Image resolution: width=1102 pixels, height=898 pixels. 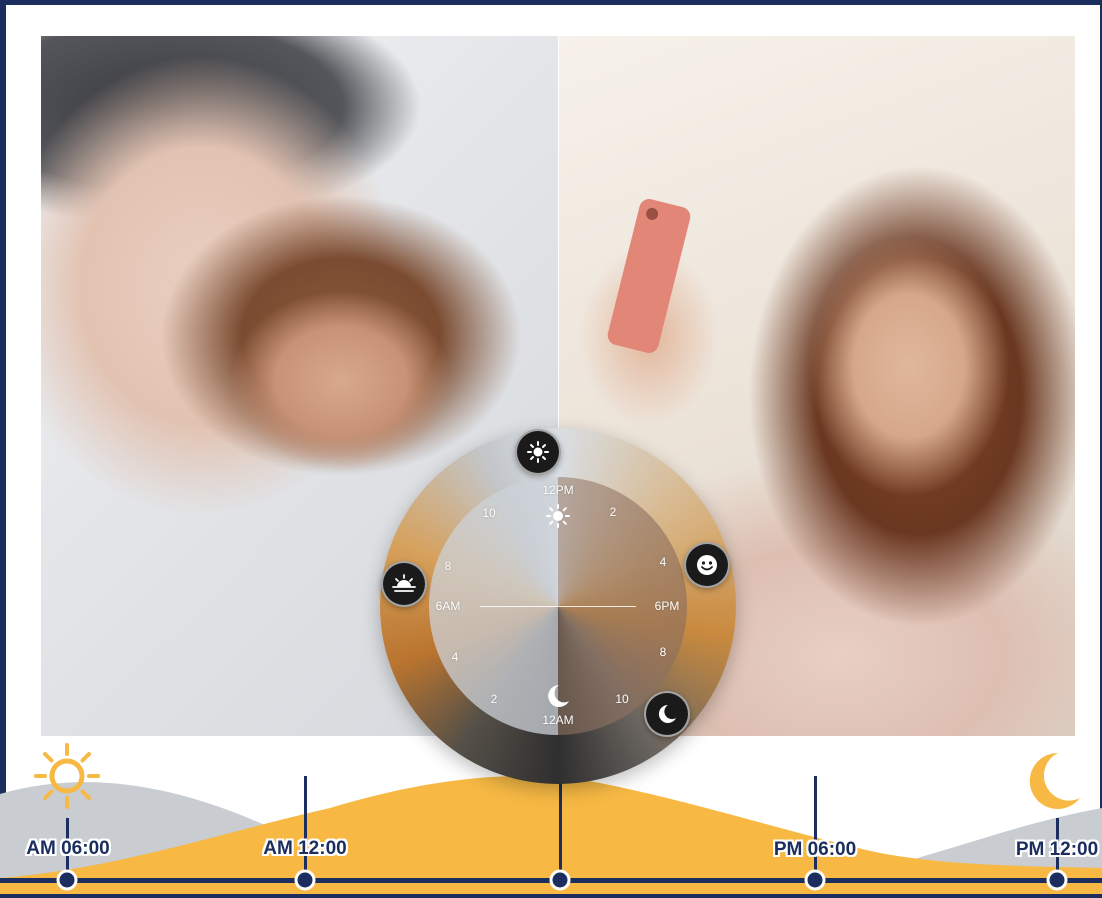 What do you see at coordinates (560, 829) in the screenshot?
I see `timeline-stem-mid` at bounding box center [560, 829].